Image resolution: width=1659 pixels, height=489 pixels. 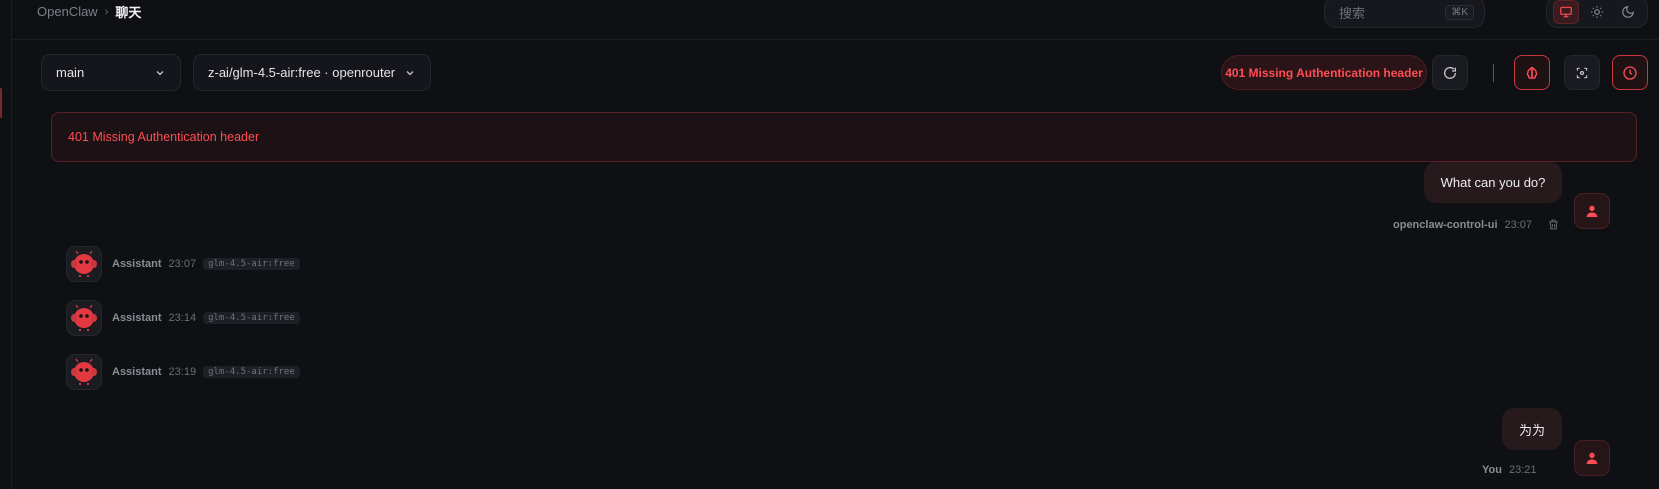 What do you see at coordinates (1522, 470) in the screenshot?
I see `message-time: 23:21` at bounding box center [1522, 470].